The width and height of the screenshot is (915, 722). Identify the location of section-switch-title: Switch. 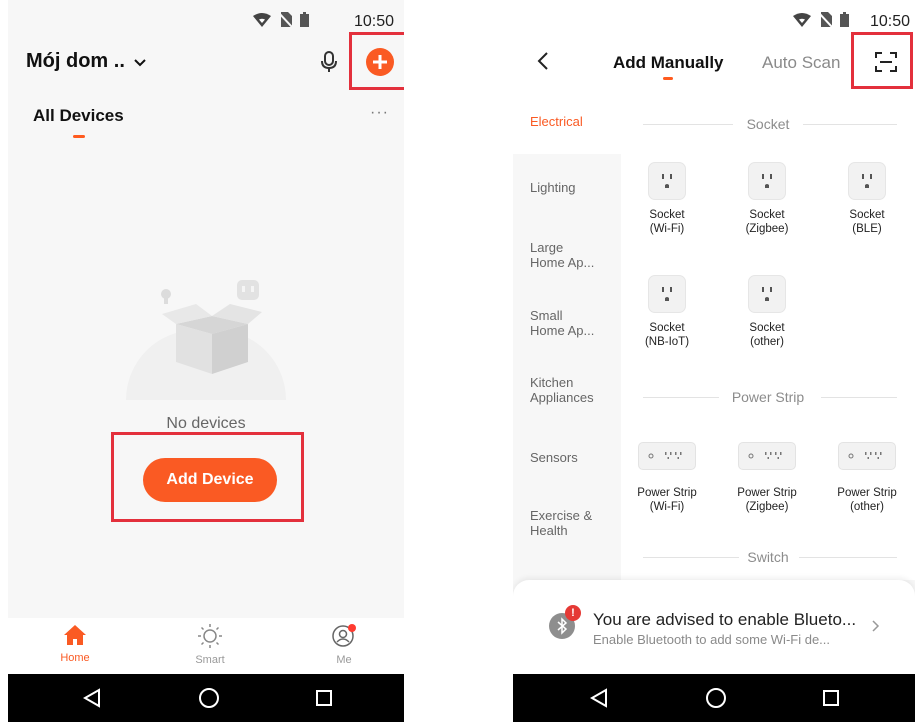
(768, 557).